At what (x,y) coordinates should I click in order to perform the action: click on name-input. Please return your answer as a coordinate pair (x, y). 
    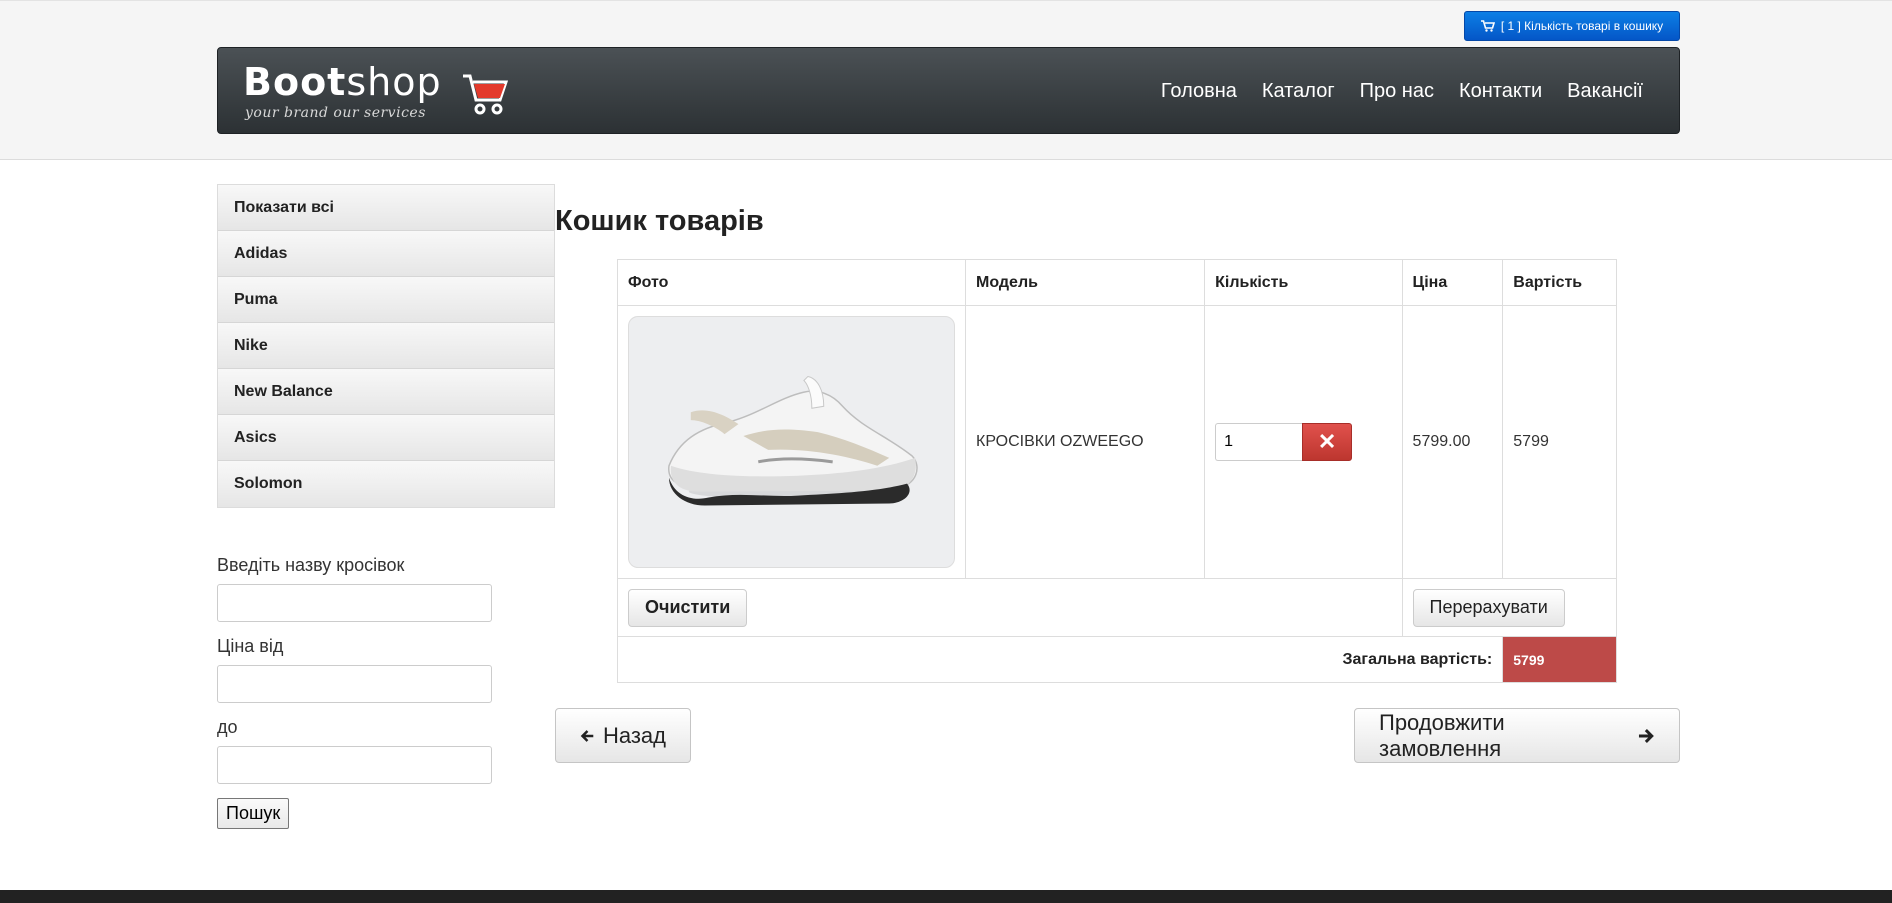
    Looking at the image, I should click on (354, 603).